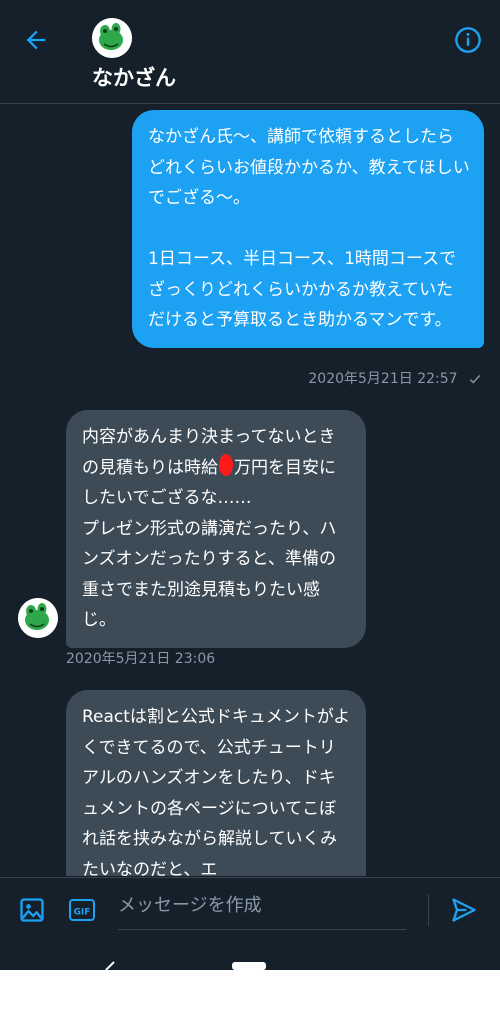 This screenshot has width=500, height=1027. What do you see at coordinates (110, 965) in the screenshot?
I see `system-back-icon` at bounding box center [110, 965].